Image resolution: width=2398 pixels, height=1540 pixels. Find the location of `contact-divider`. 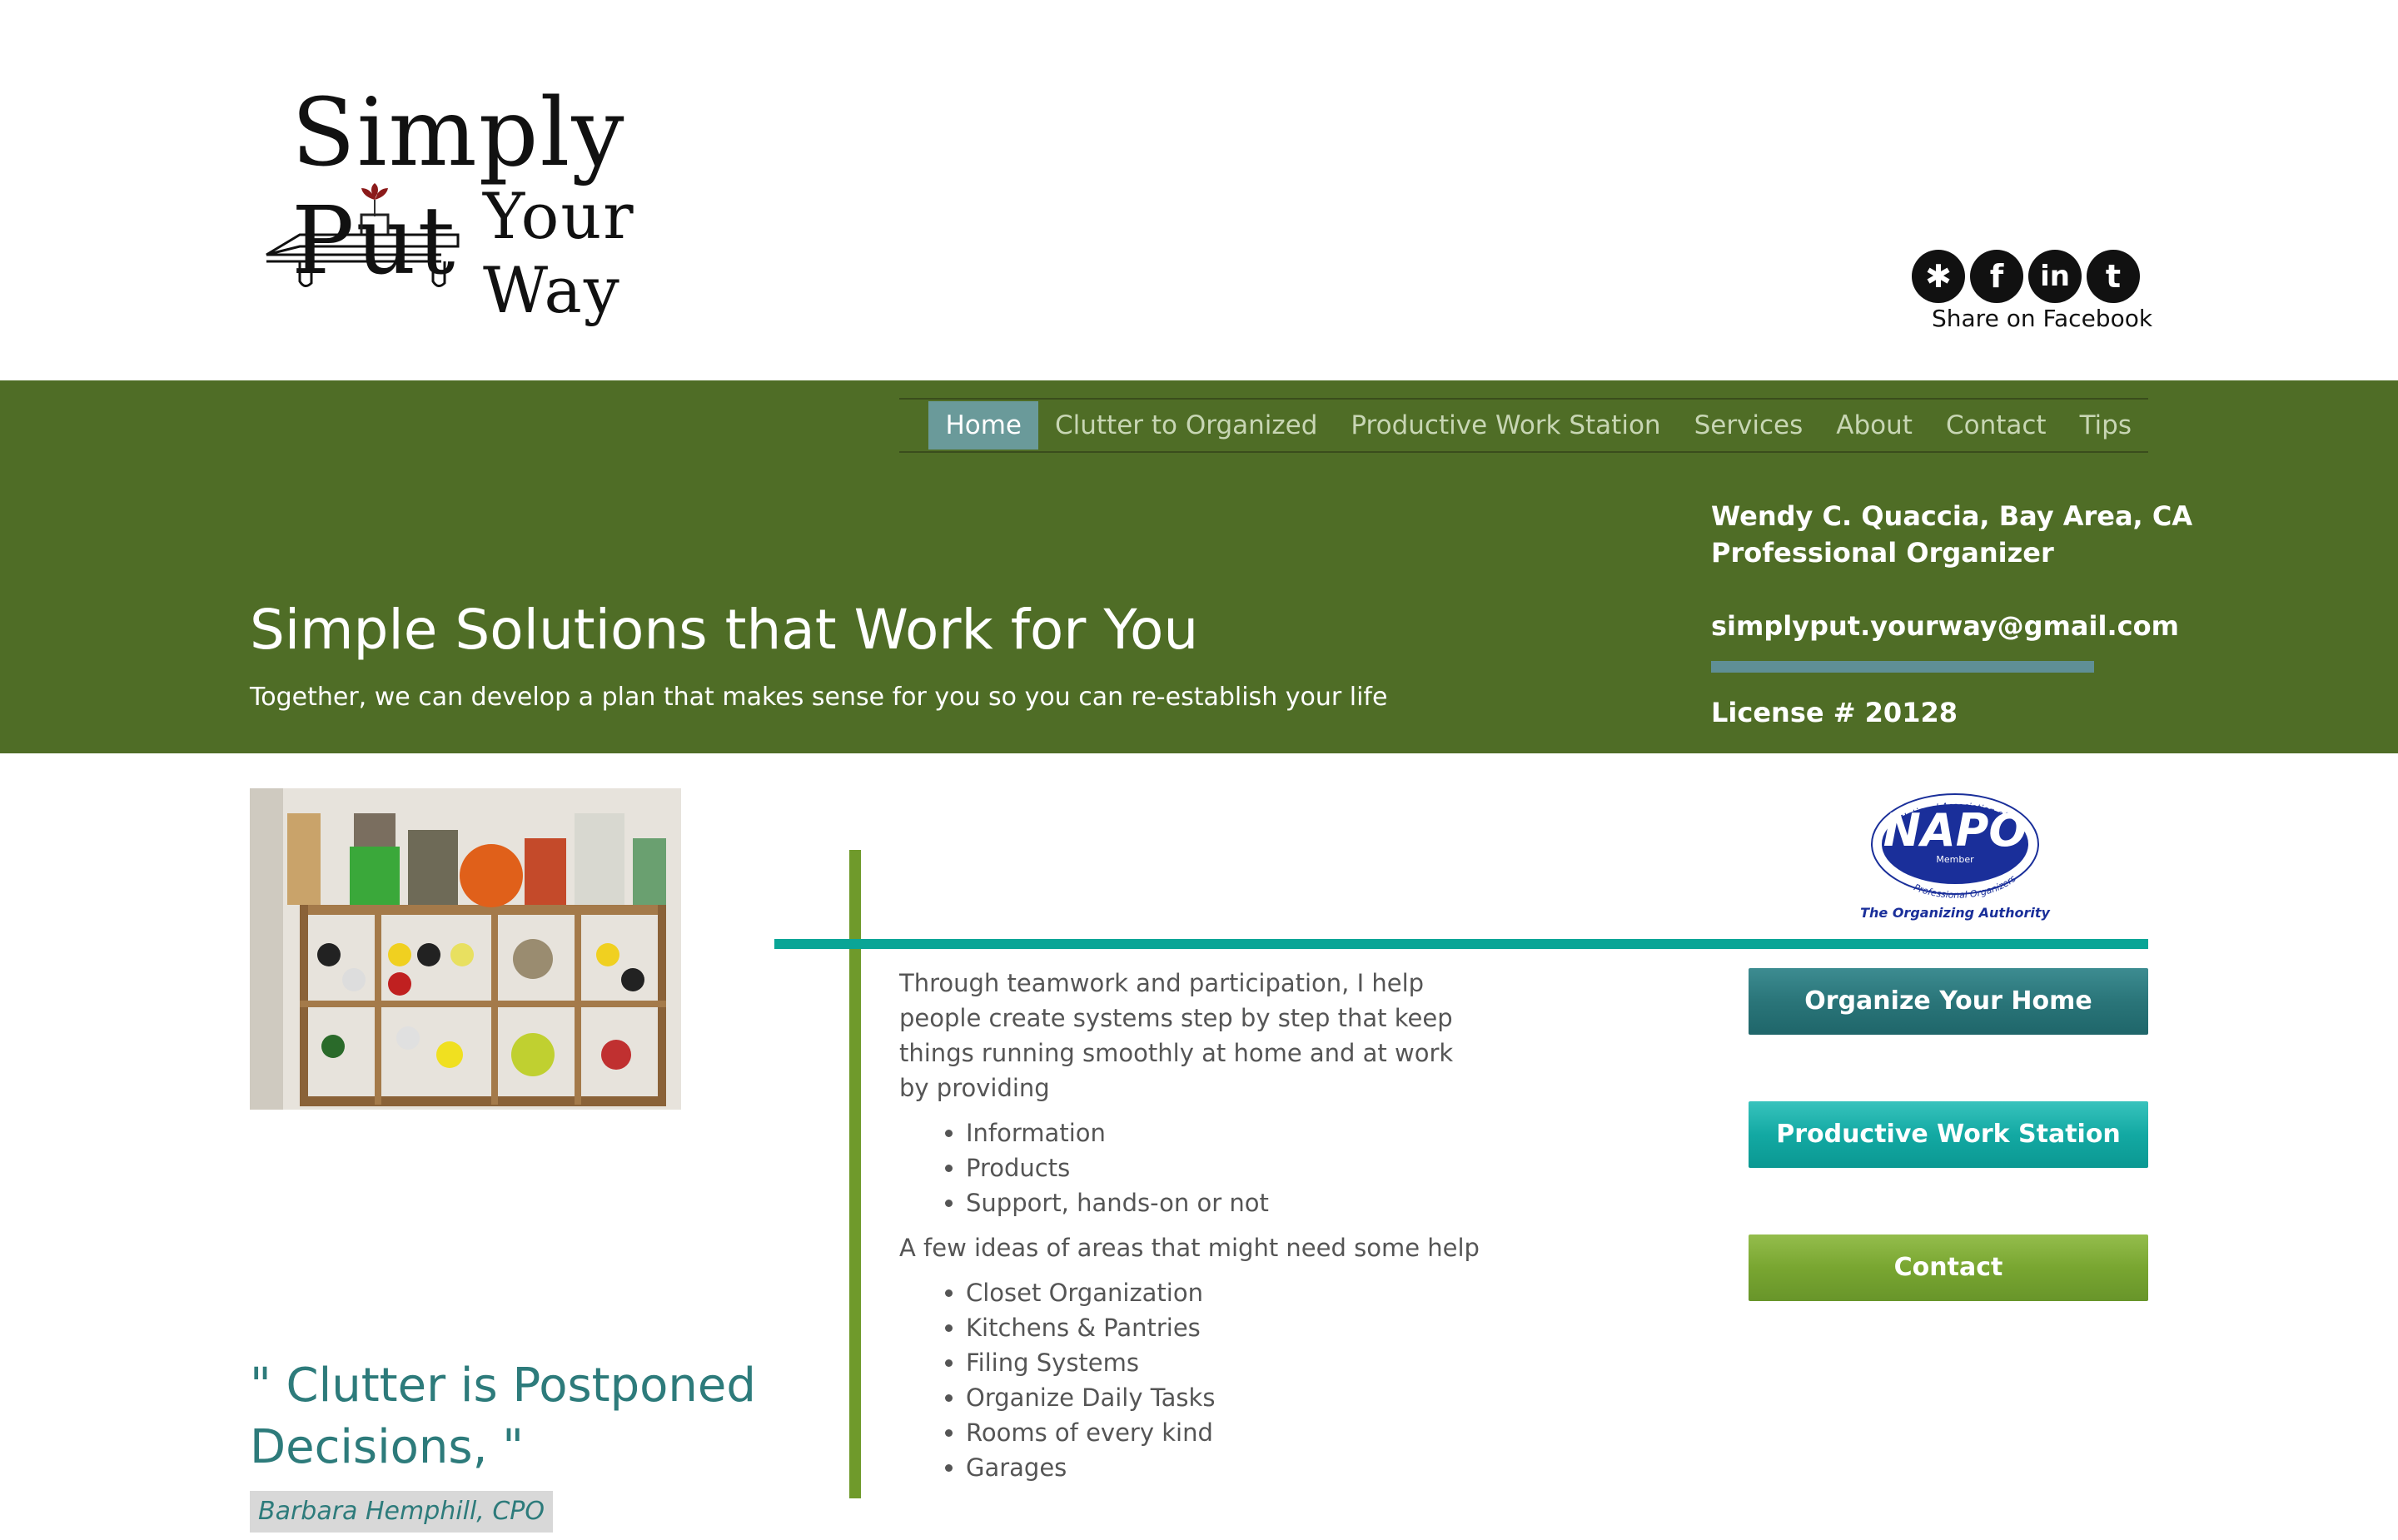

contact-divider is located at coordinates (1902, 667).